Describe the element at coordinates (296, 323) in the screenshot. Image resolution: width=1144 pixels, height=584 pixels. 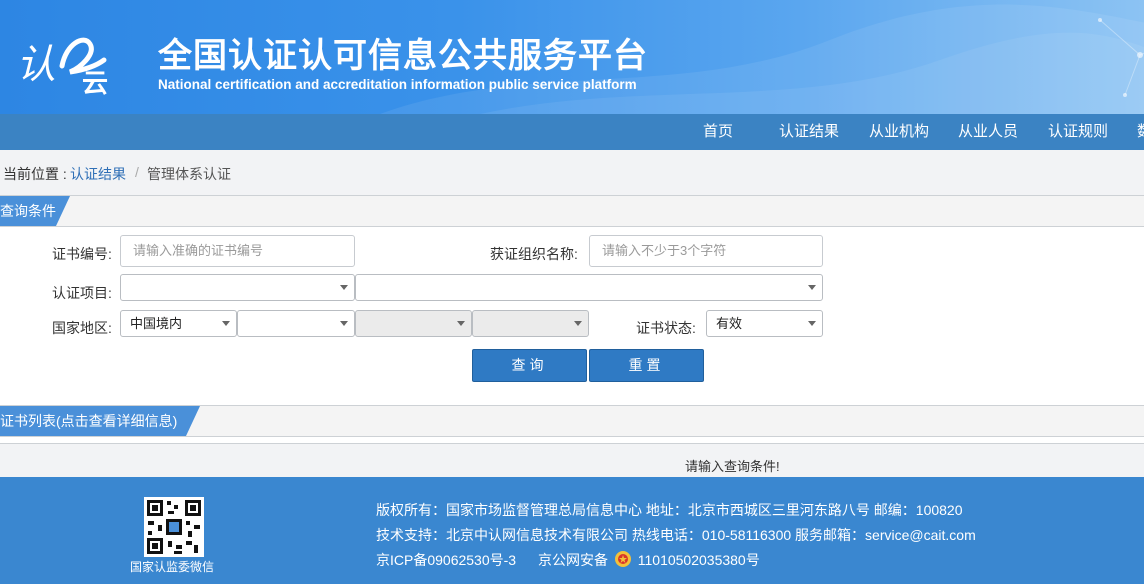
I see `region-select-province` at that location.